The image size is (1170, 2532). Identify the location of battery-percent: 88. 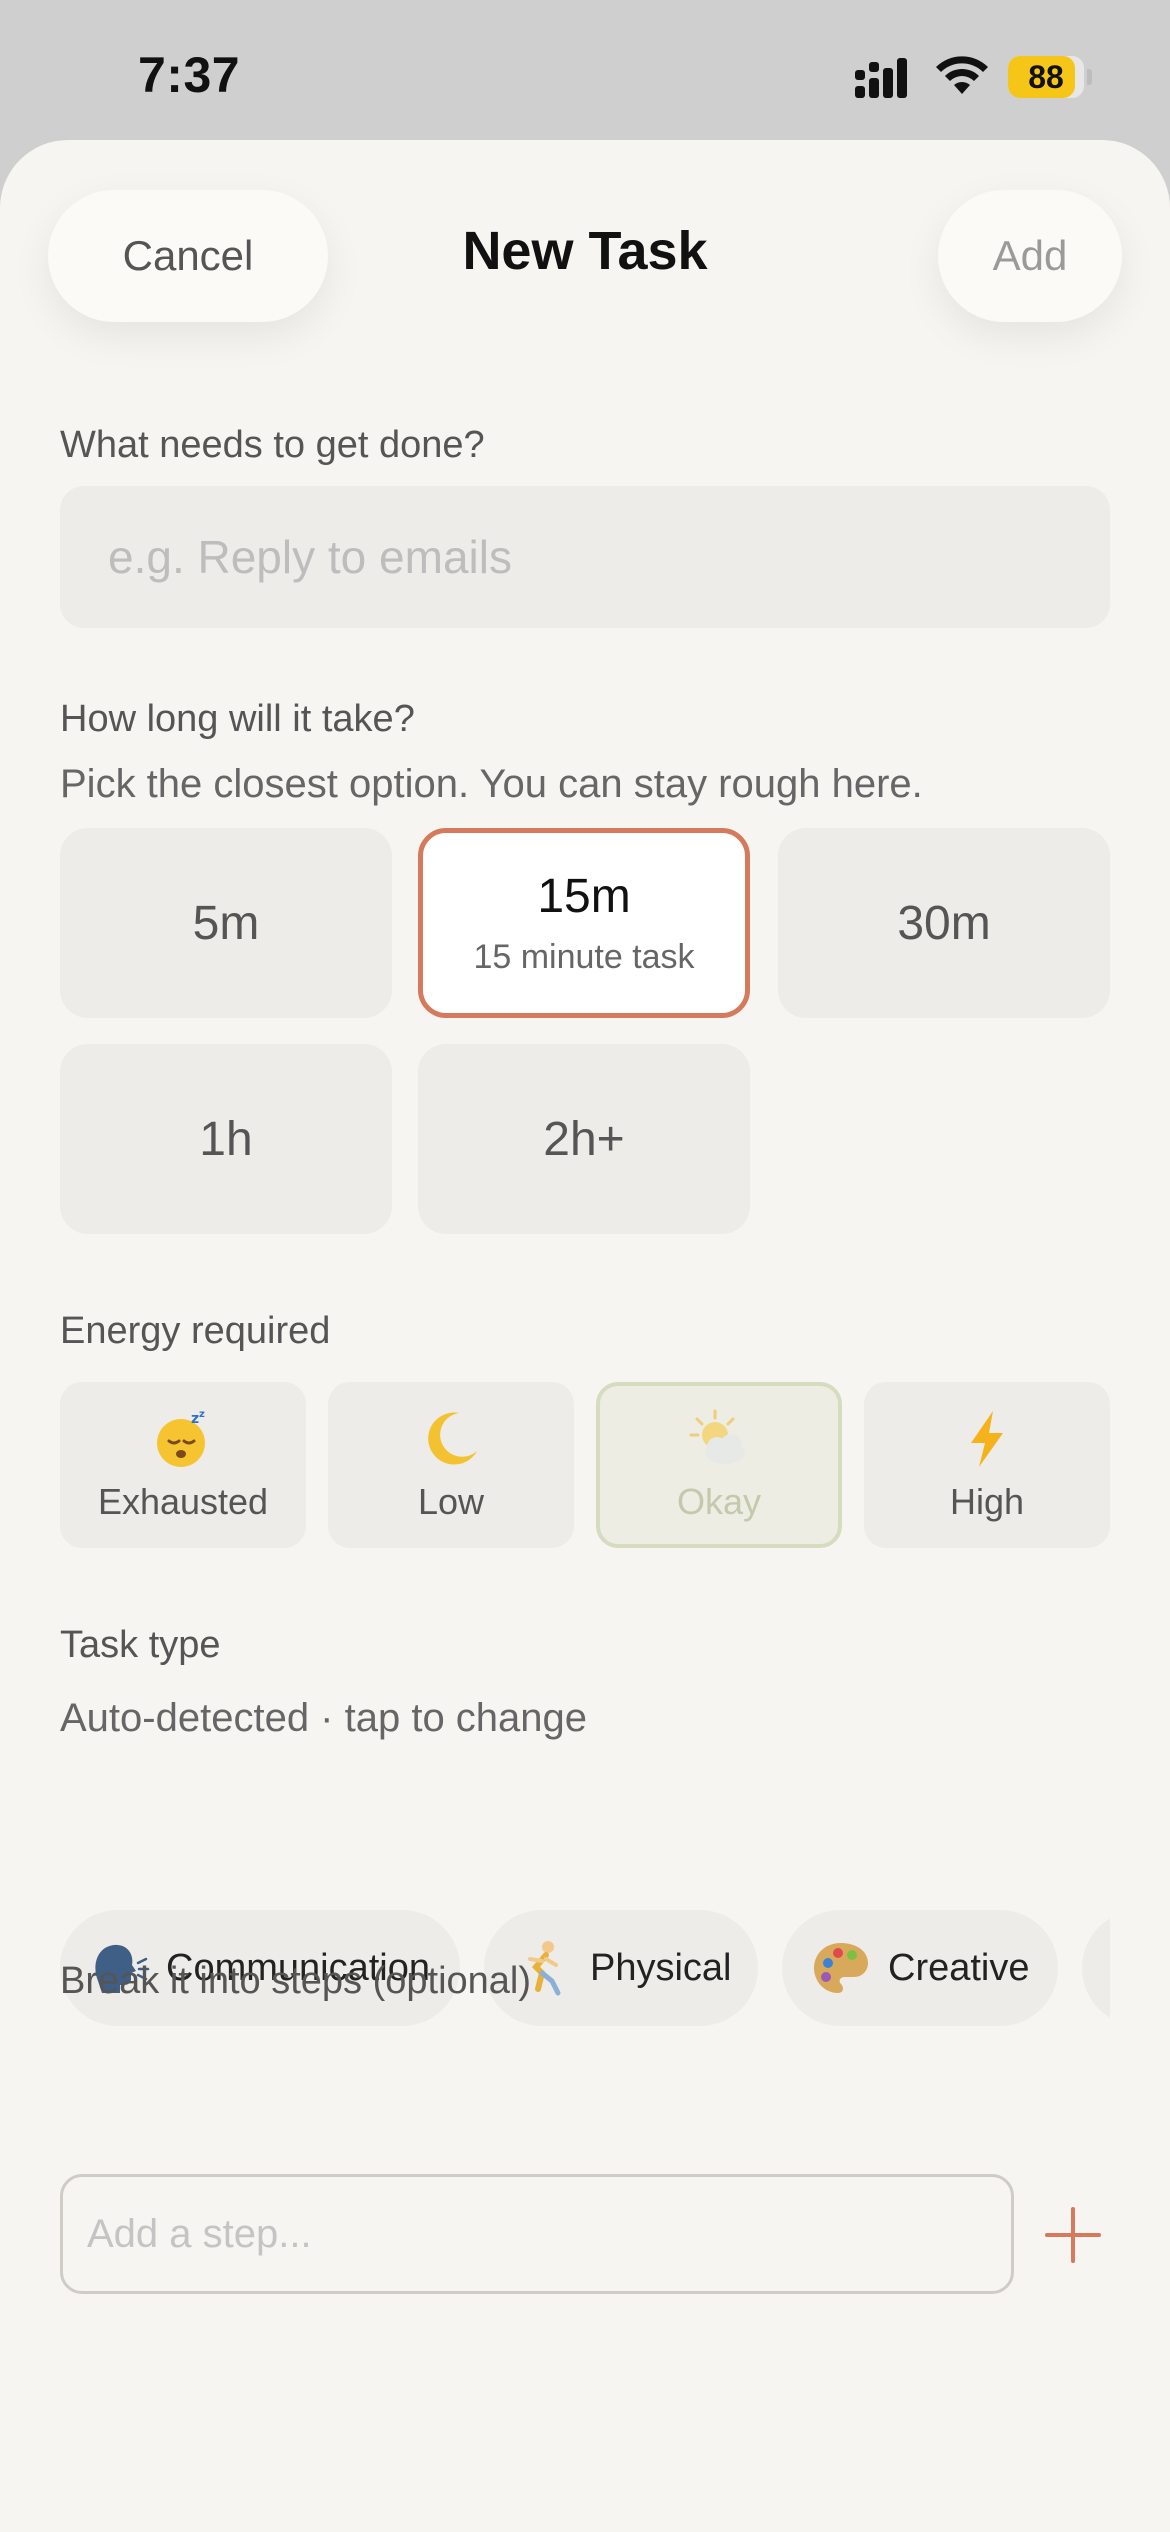
(1046, 77).